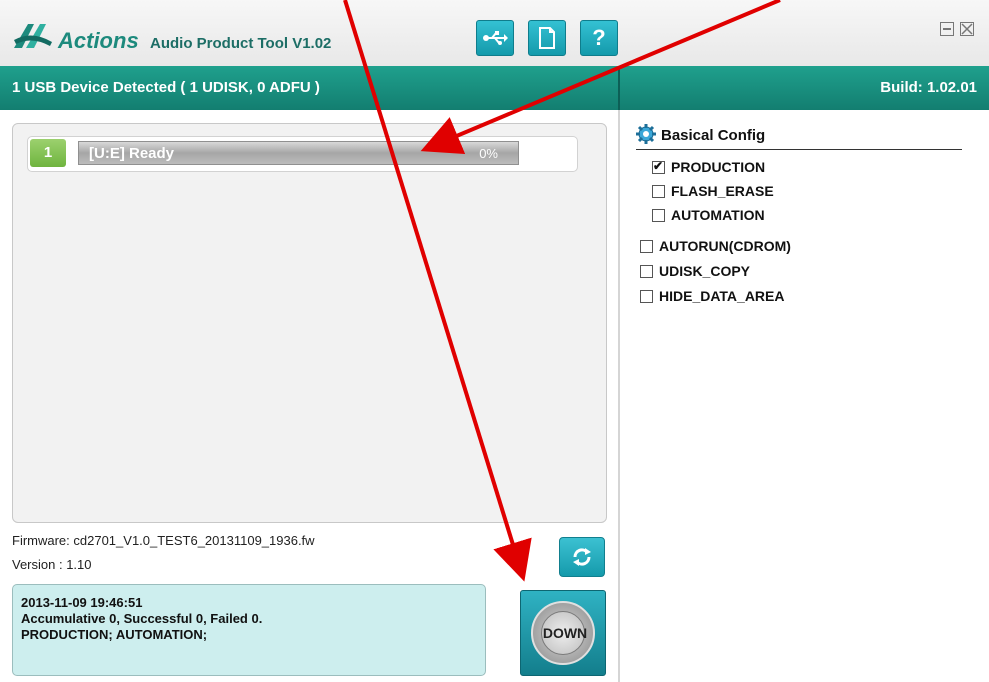  Describe the element at coordinates (600, 77) in the screenshot. I see `arrow-to-progress` at that location.